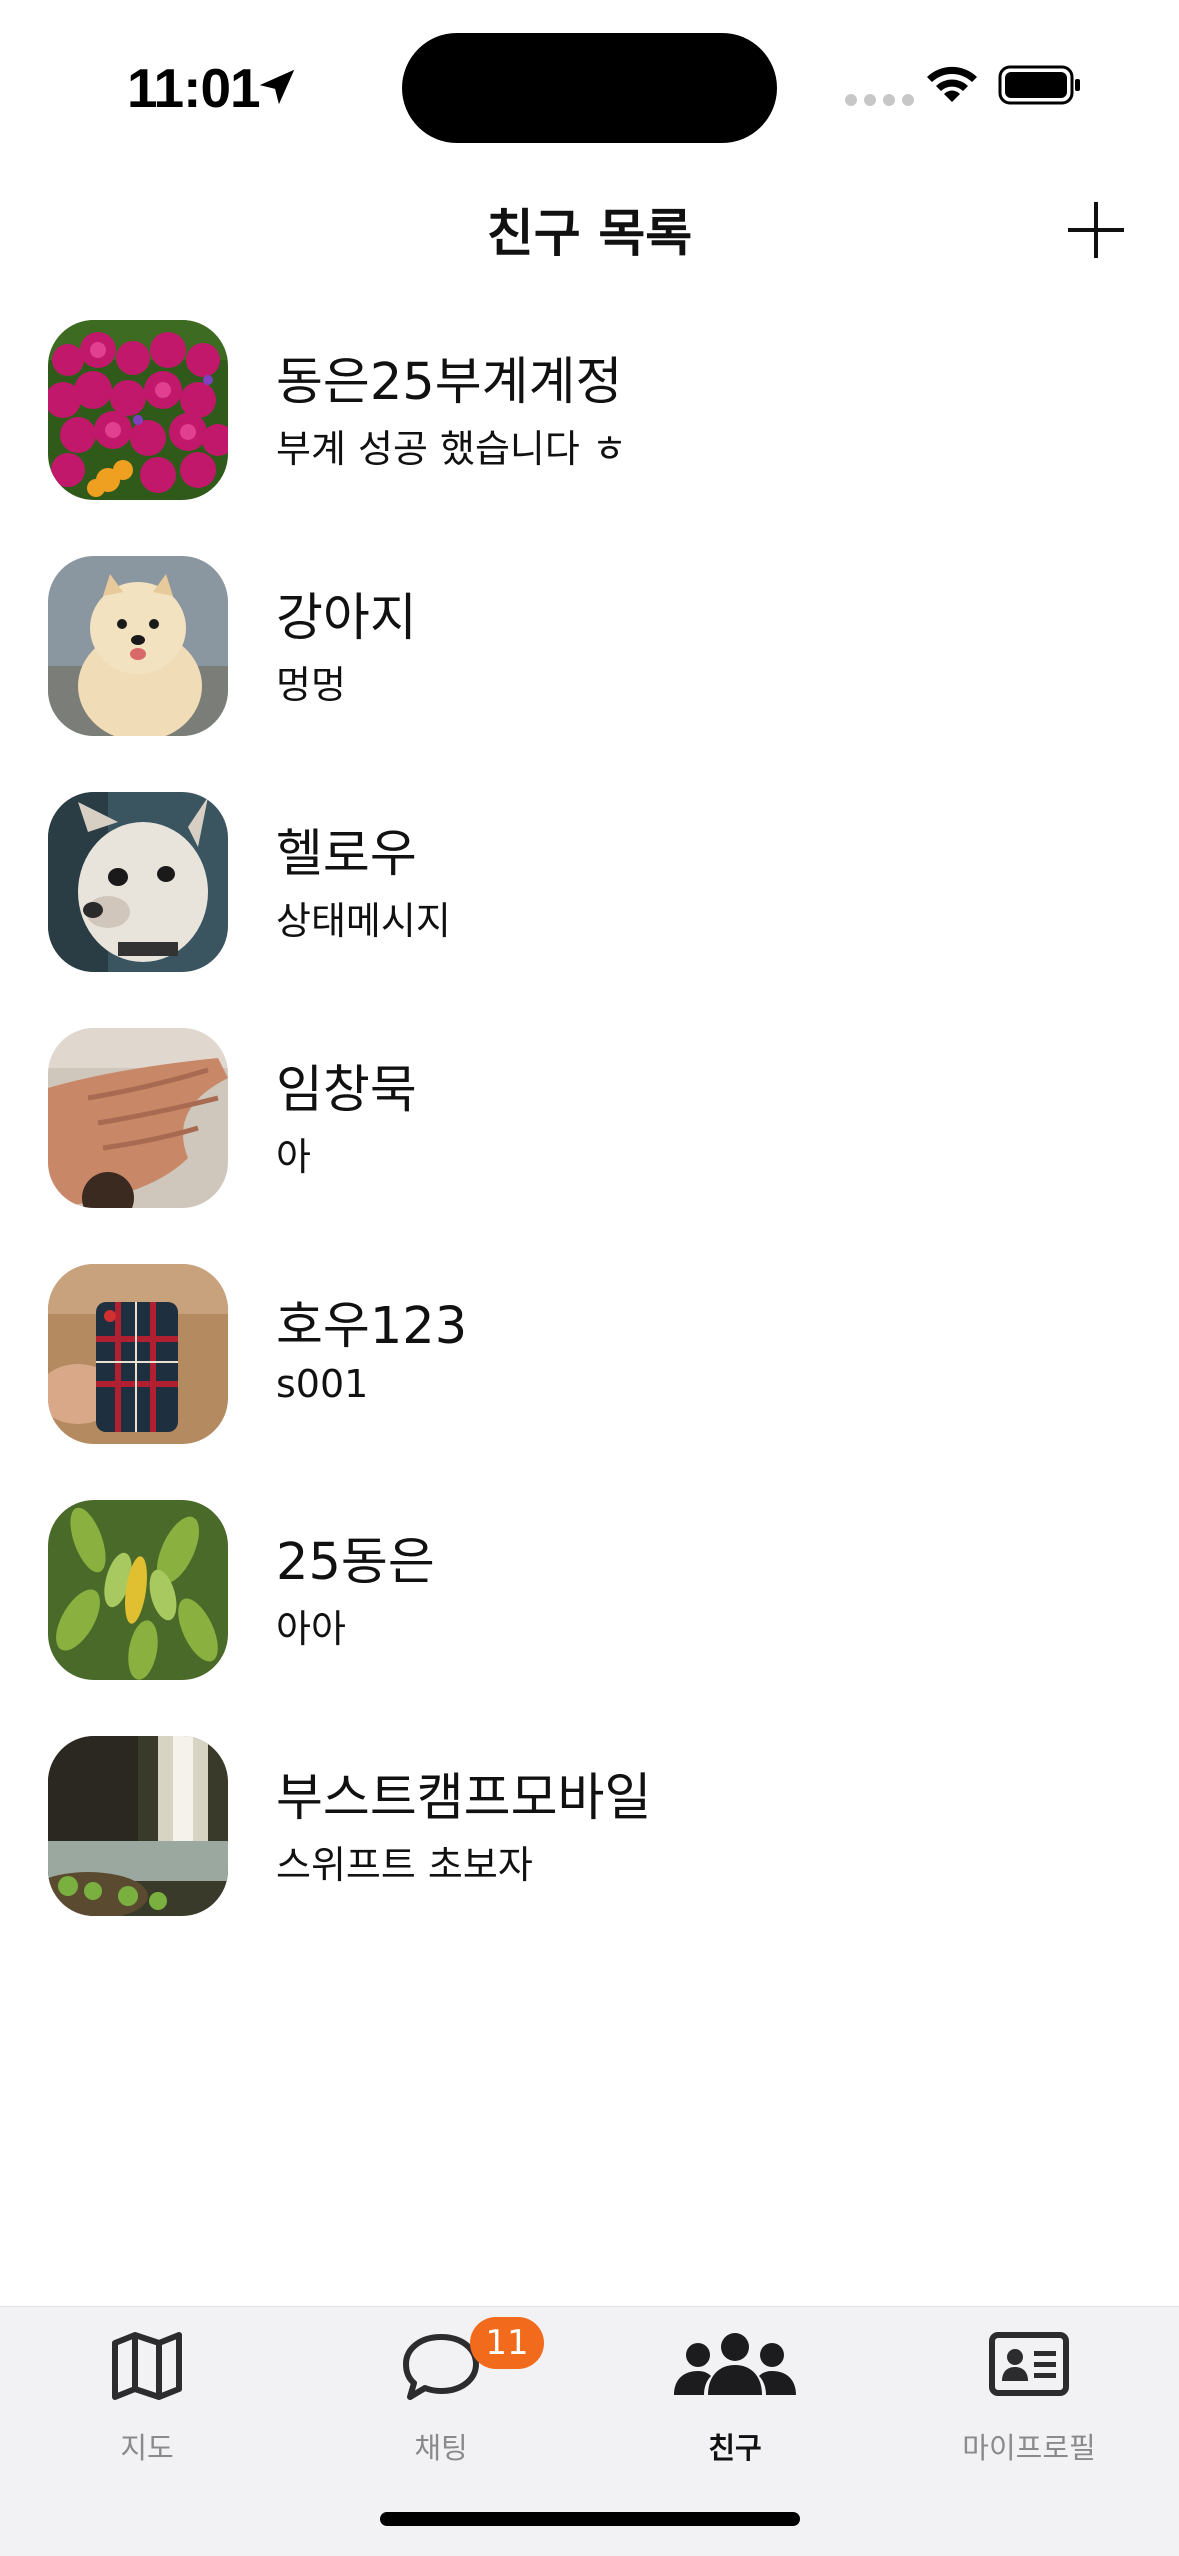  I want to click on friend-status: 상태메시지, so click(363, 921).